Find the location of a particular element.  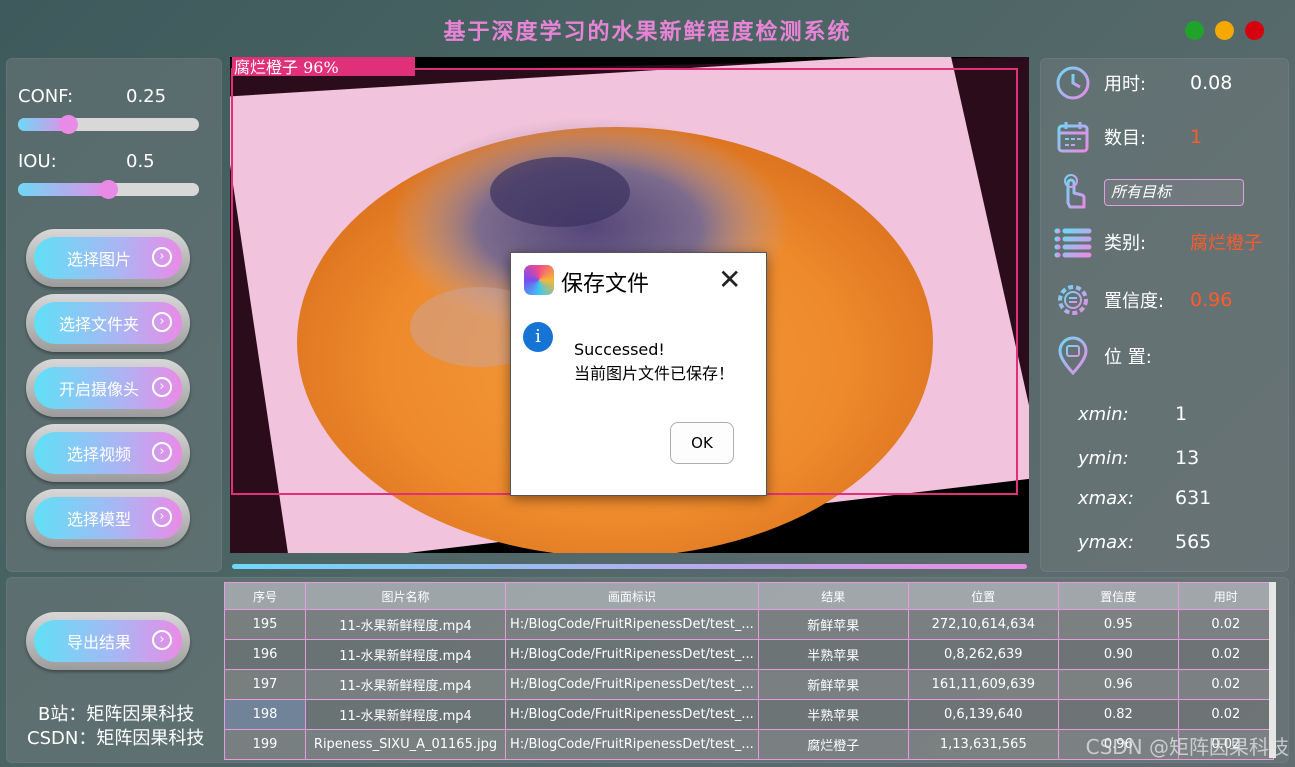

time-value: 0.08 is located at coordinates (1211, 83).